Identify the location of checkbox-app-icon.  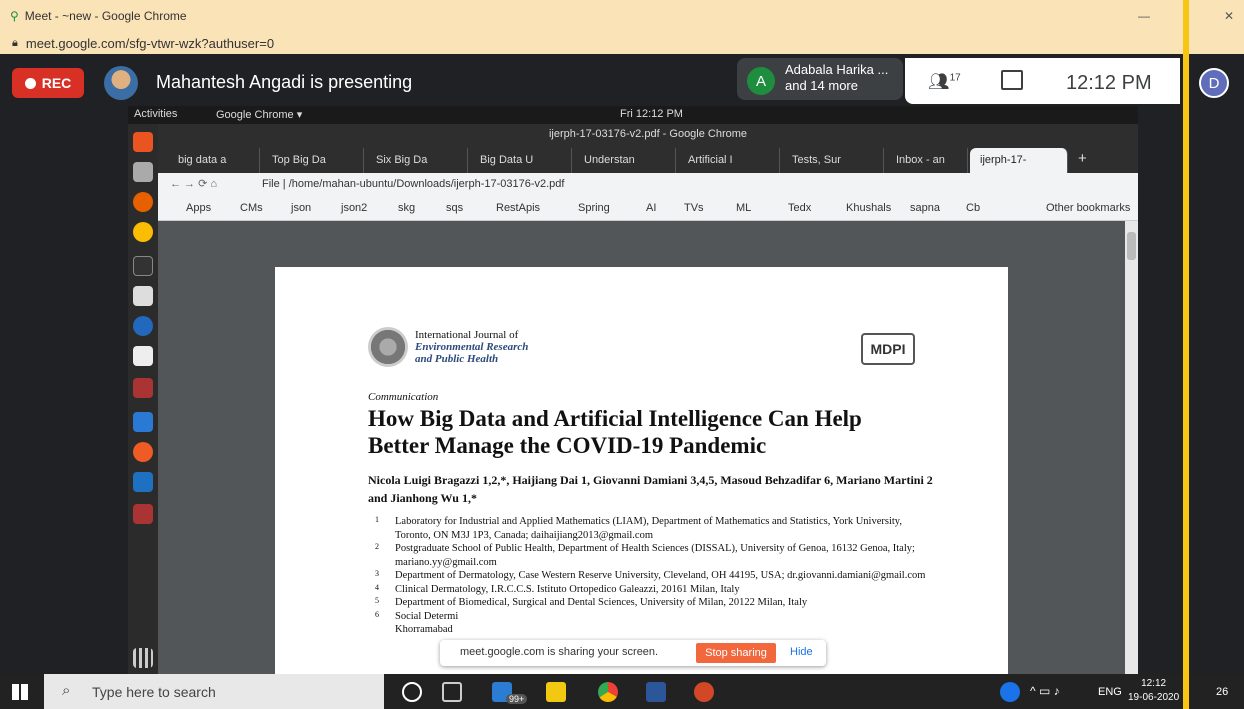
(143, 422).